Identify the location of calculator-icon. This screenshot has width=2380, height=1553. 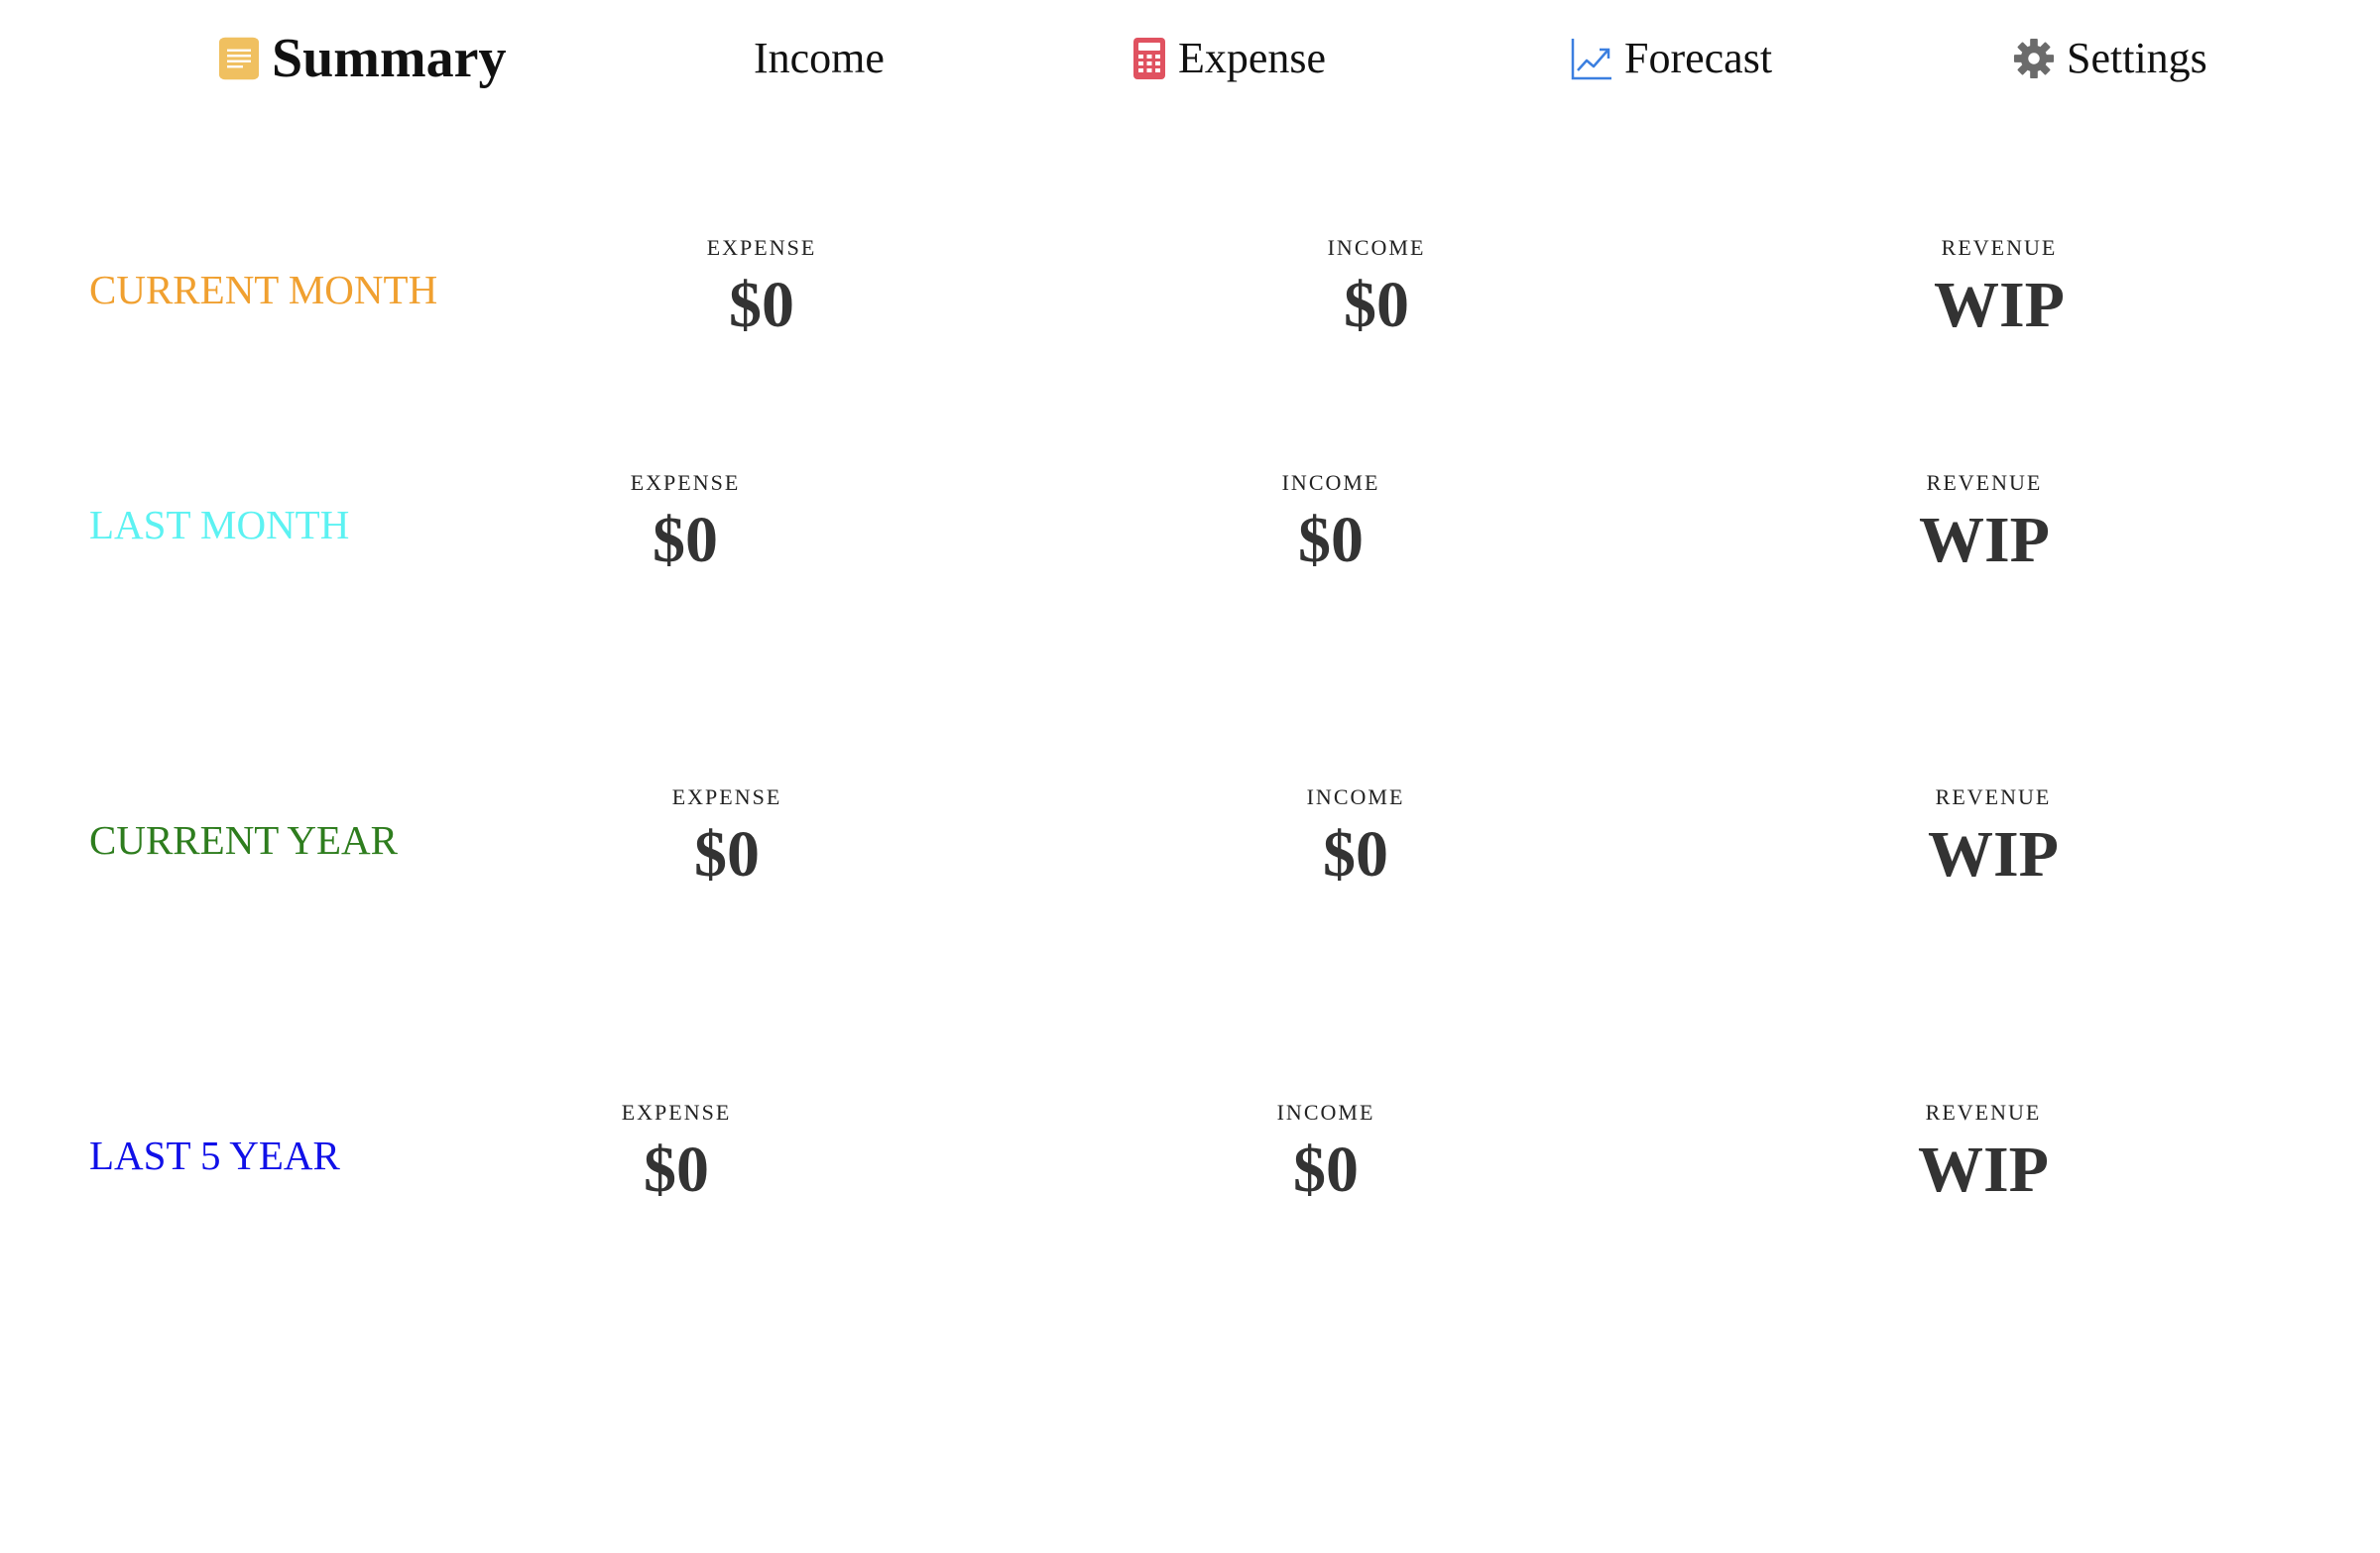
(1149, 58).